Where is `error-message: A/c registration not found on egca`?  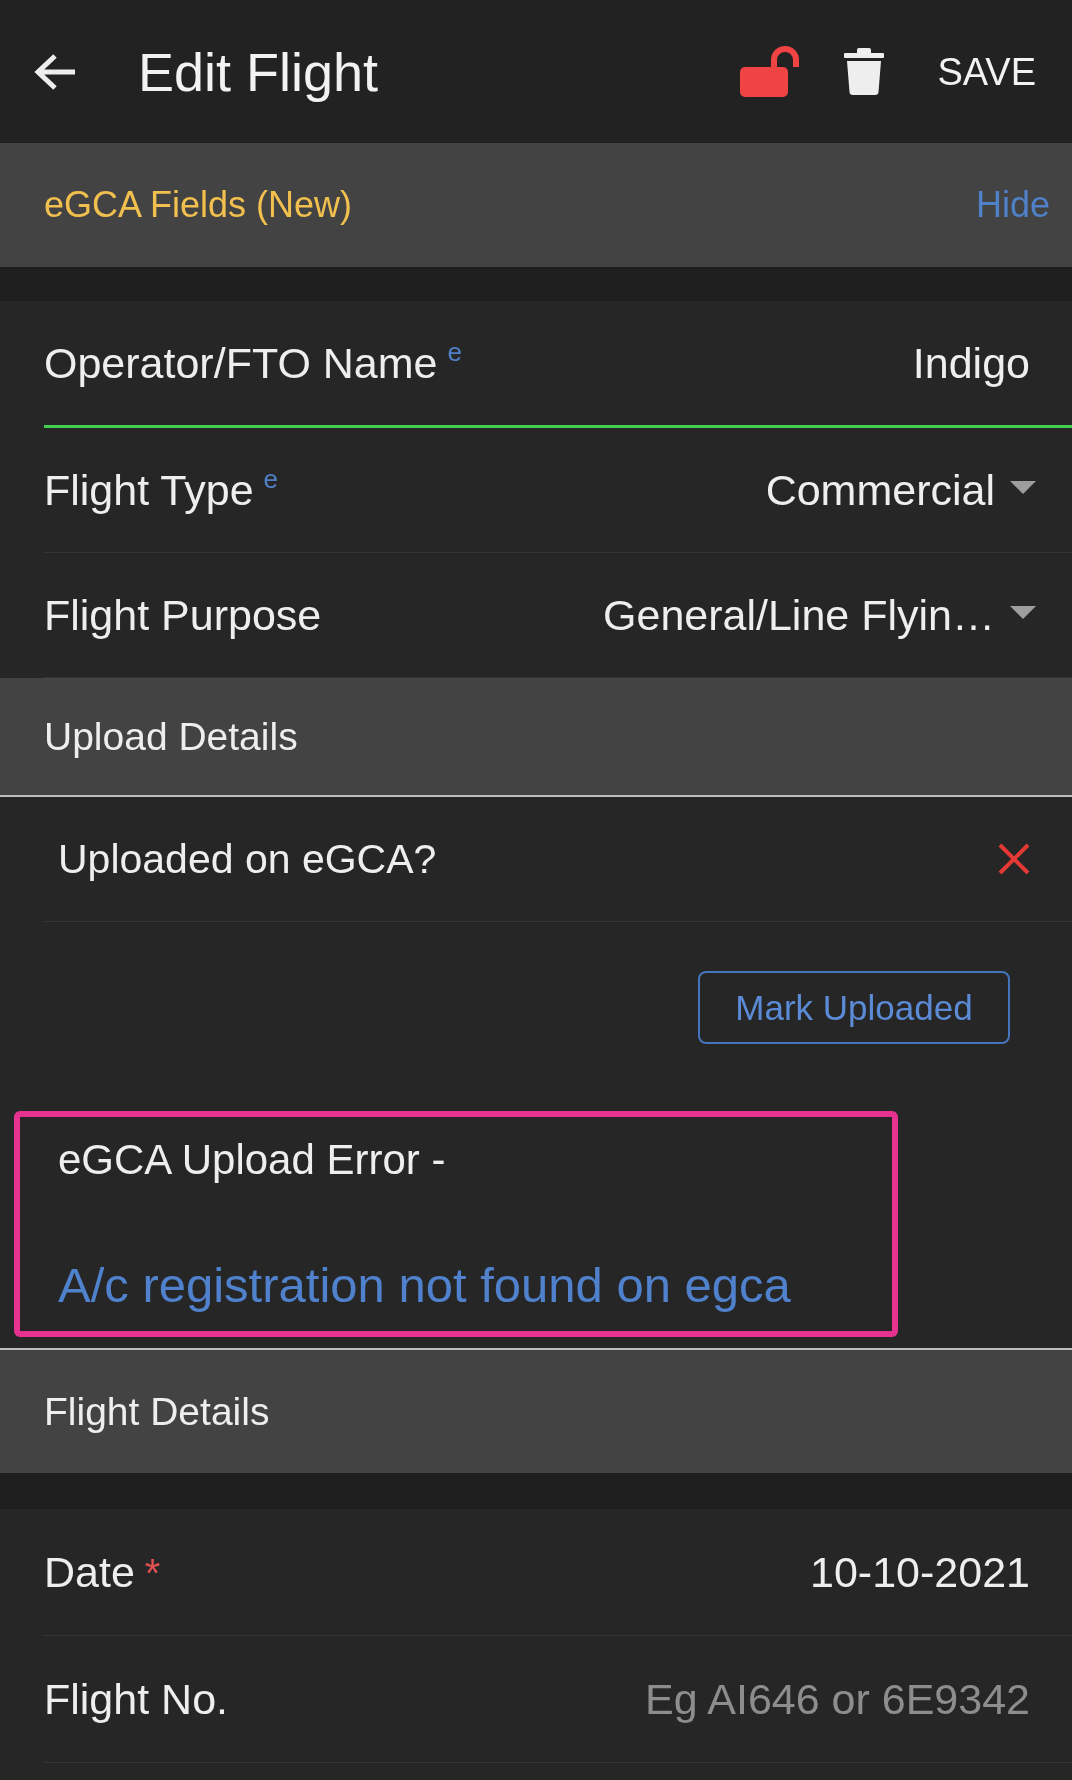
error-message: A/c registration not found on egca is located at coordinates (424, 1285).